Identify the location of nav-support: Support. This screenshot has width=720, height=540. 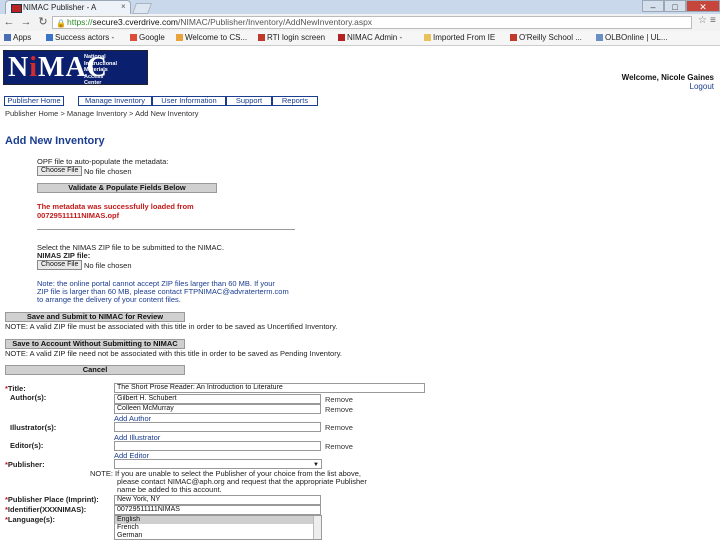
(249, 101).